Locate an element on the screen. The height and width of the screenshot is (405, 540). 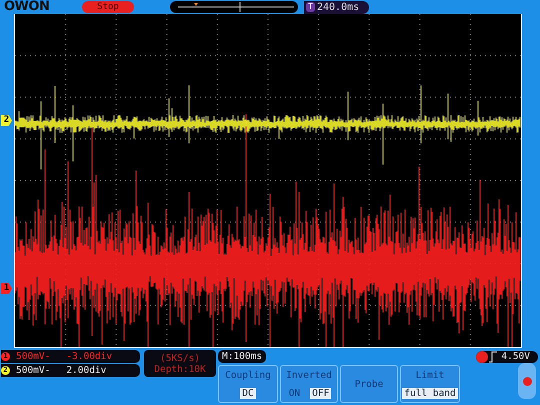
timebase-readout: M:100ms is located at coordinates (242, 356).